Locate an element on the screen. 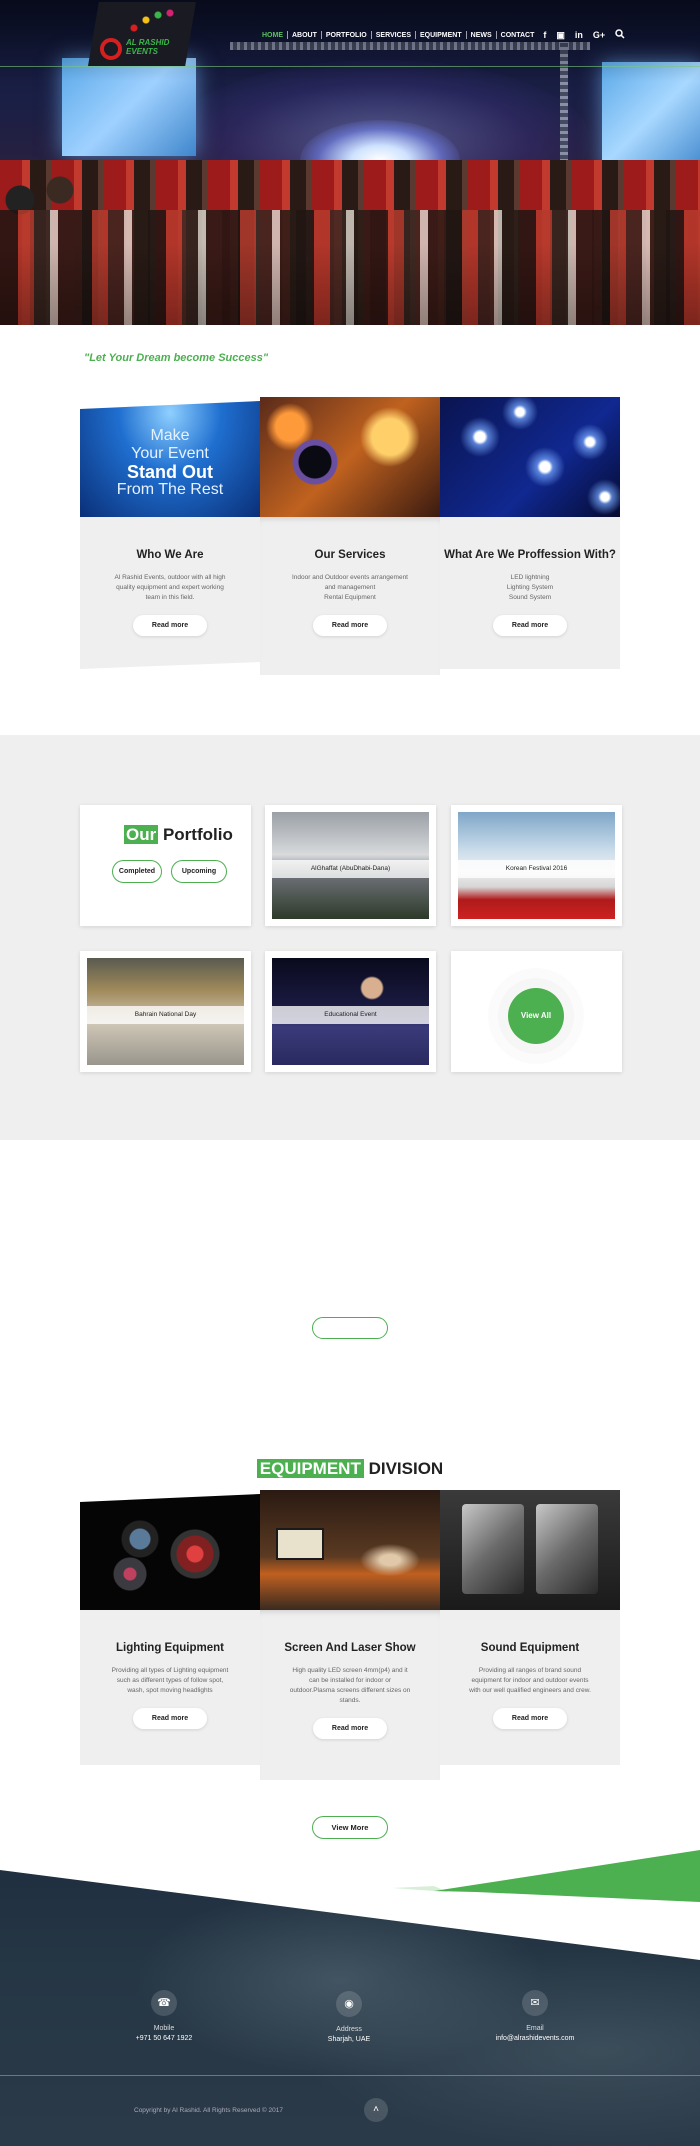  desc-line: can be installed for indoor or is located at coordinates (350, 1680).